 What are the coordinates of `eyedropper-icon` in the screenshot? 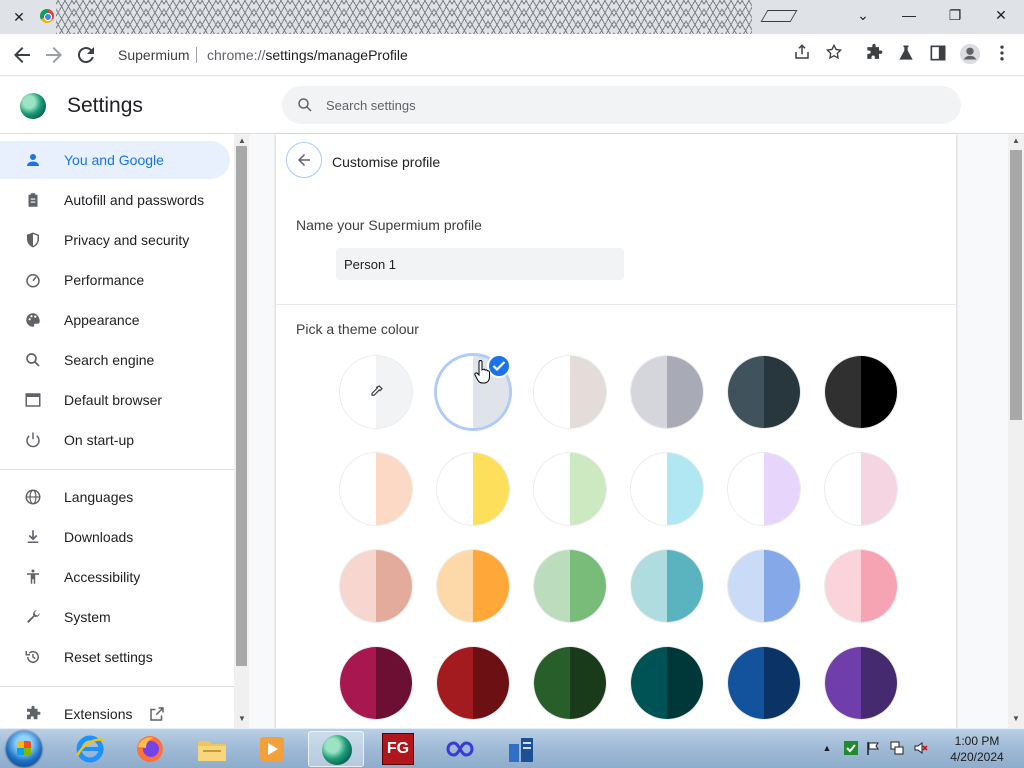 It's located at (377, 390).